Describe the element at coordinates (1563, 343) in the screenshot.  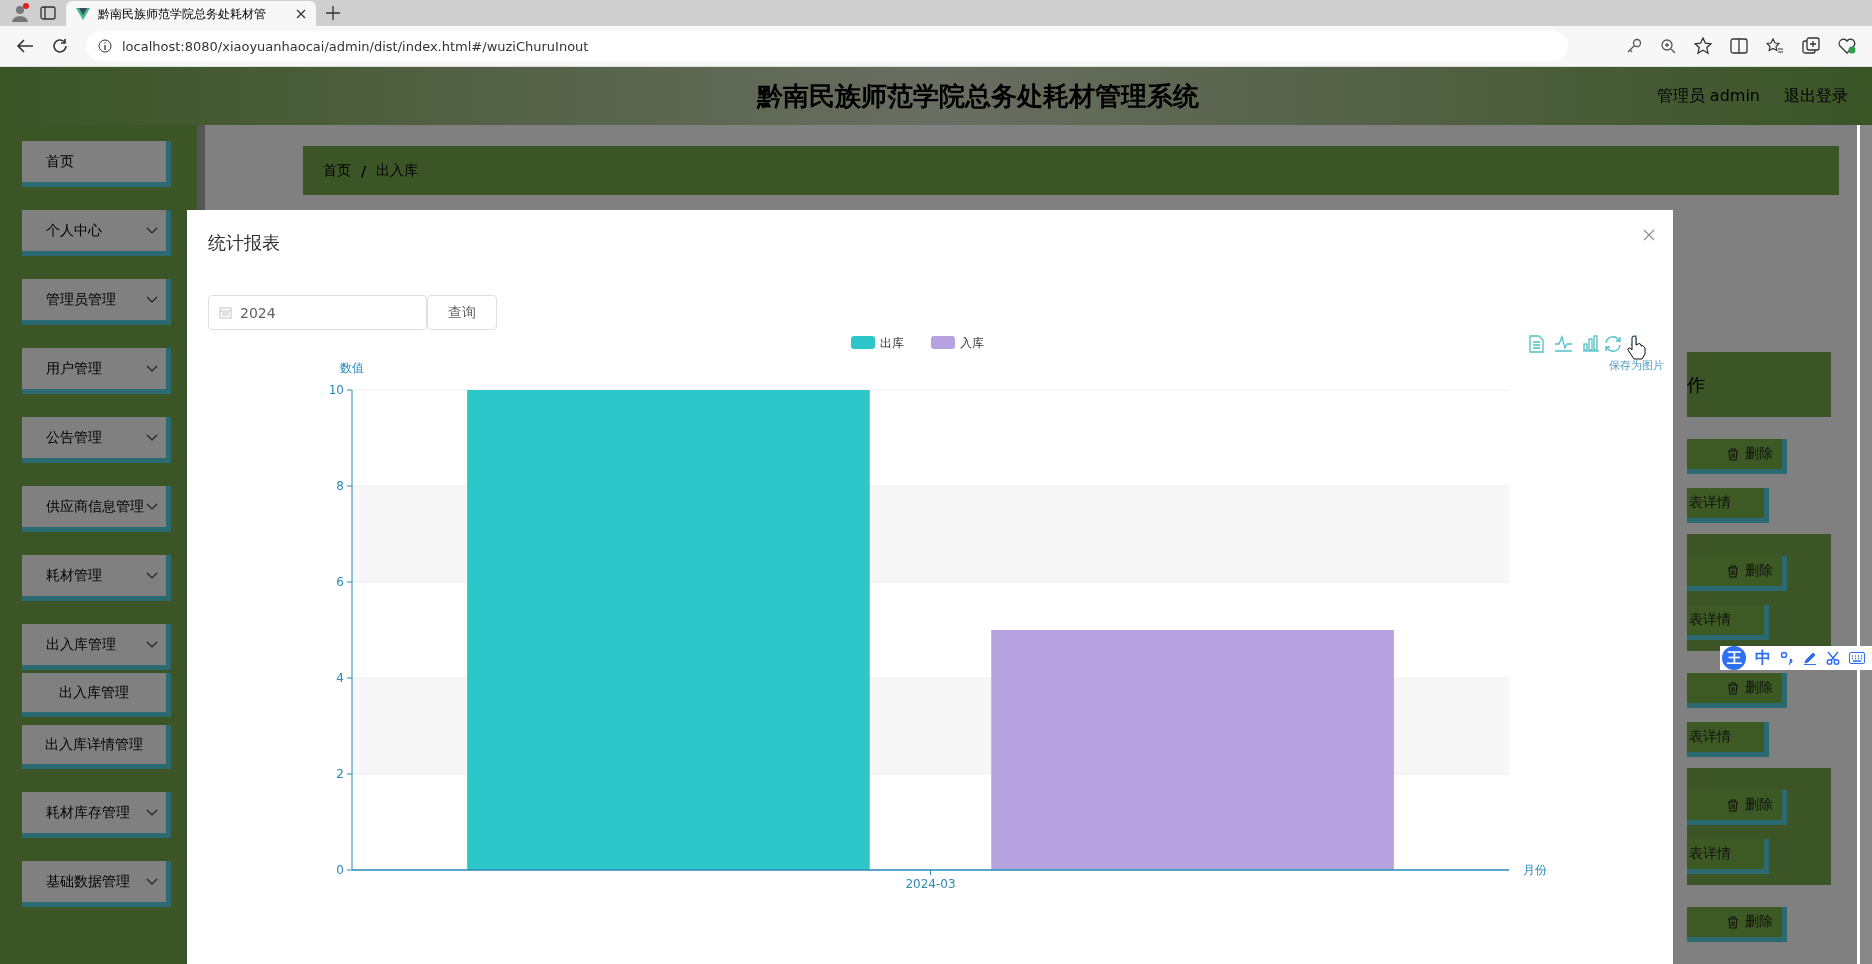
I see `line-chart-icon` at that location.